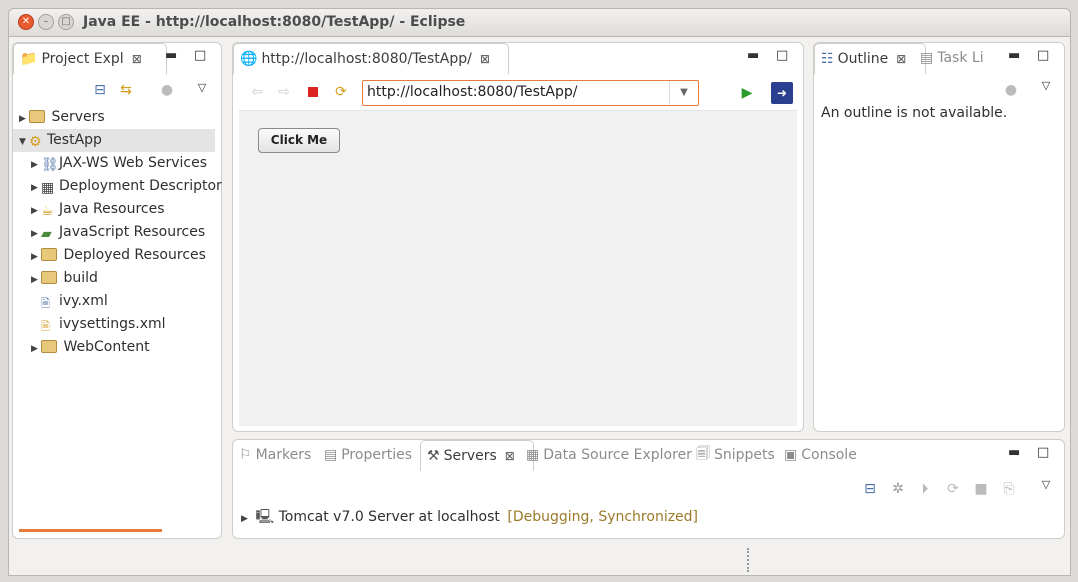  Describe the element at coordinates (953, 489) in the screenshot. I see `profile-server-icon: ⟳` at that location.